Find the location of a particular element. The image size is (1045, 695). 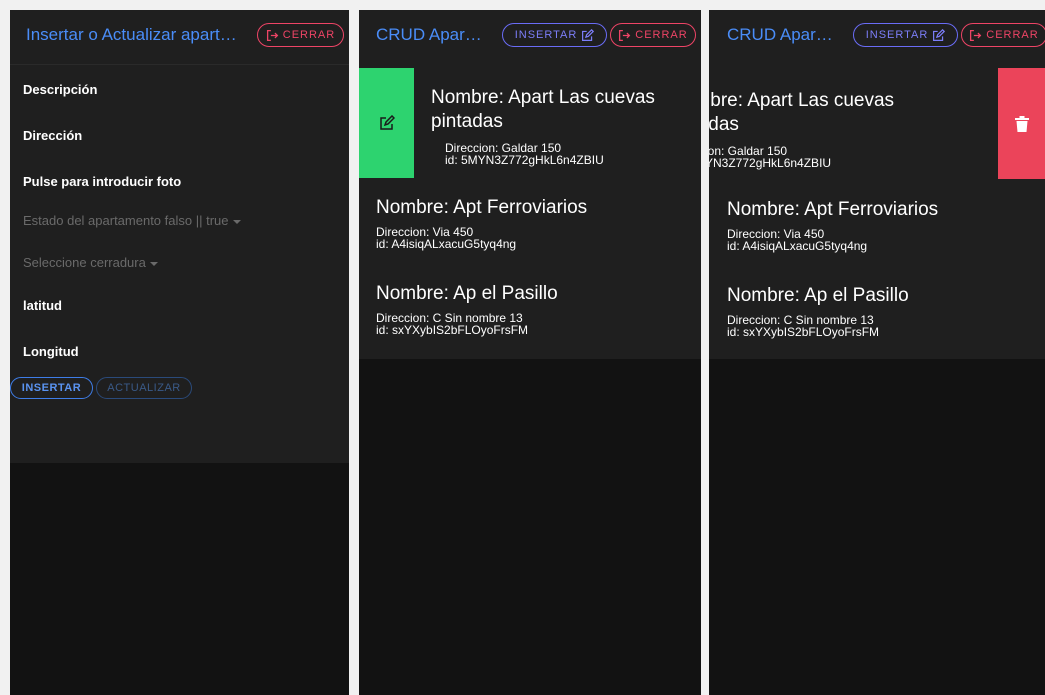

estado-select: Estado del apartamento falso || true is located at coordinates (132, 220).